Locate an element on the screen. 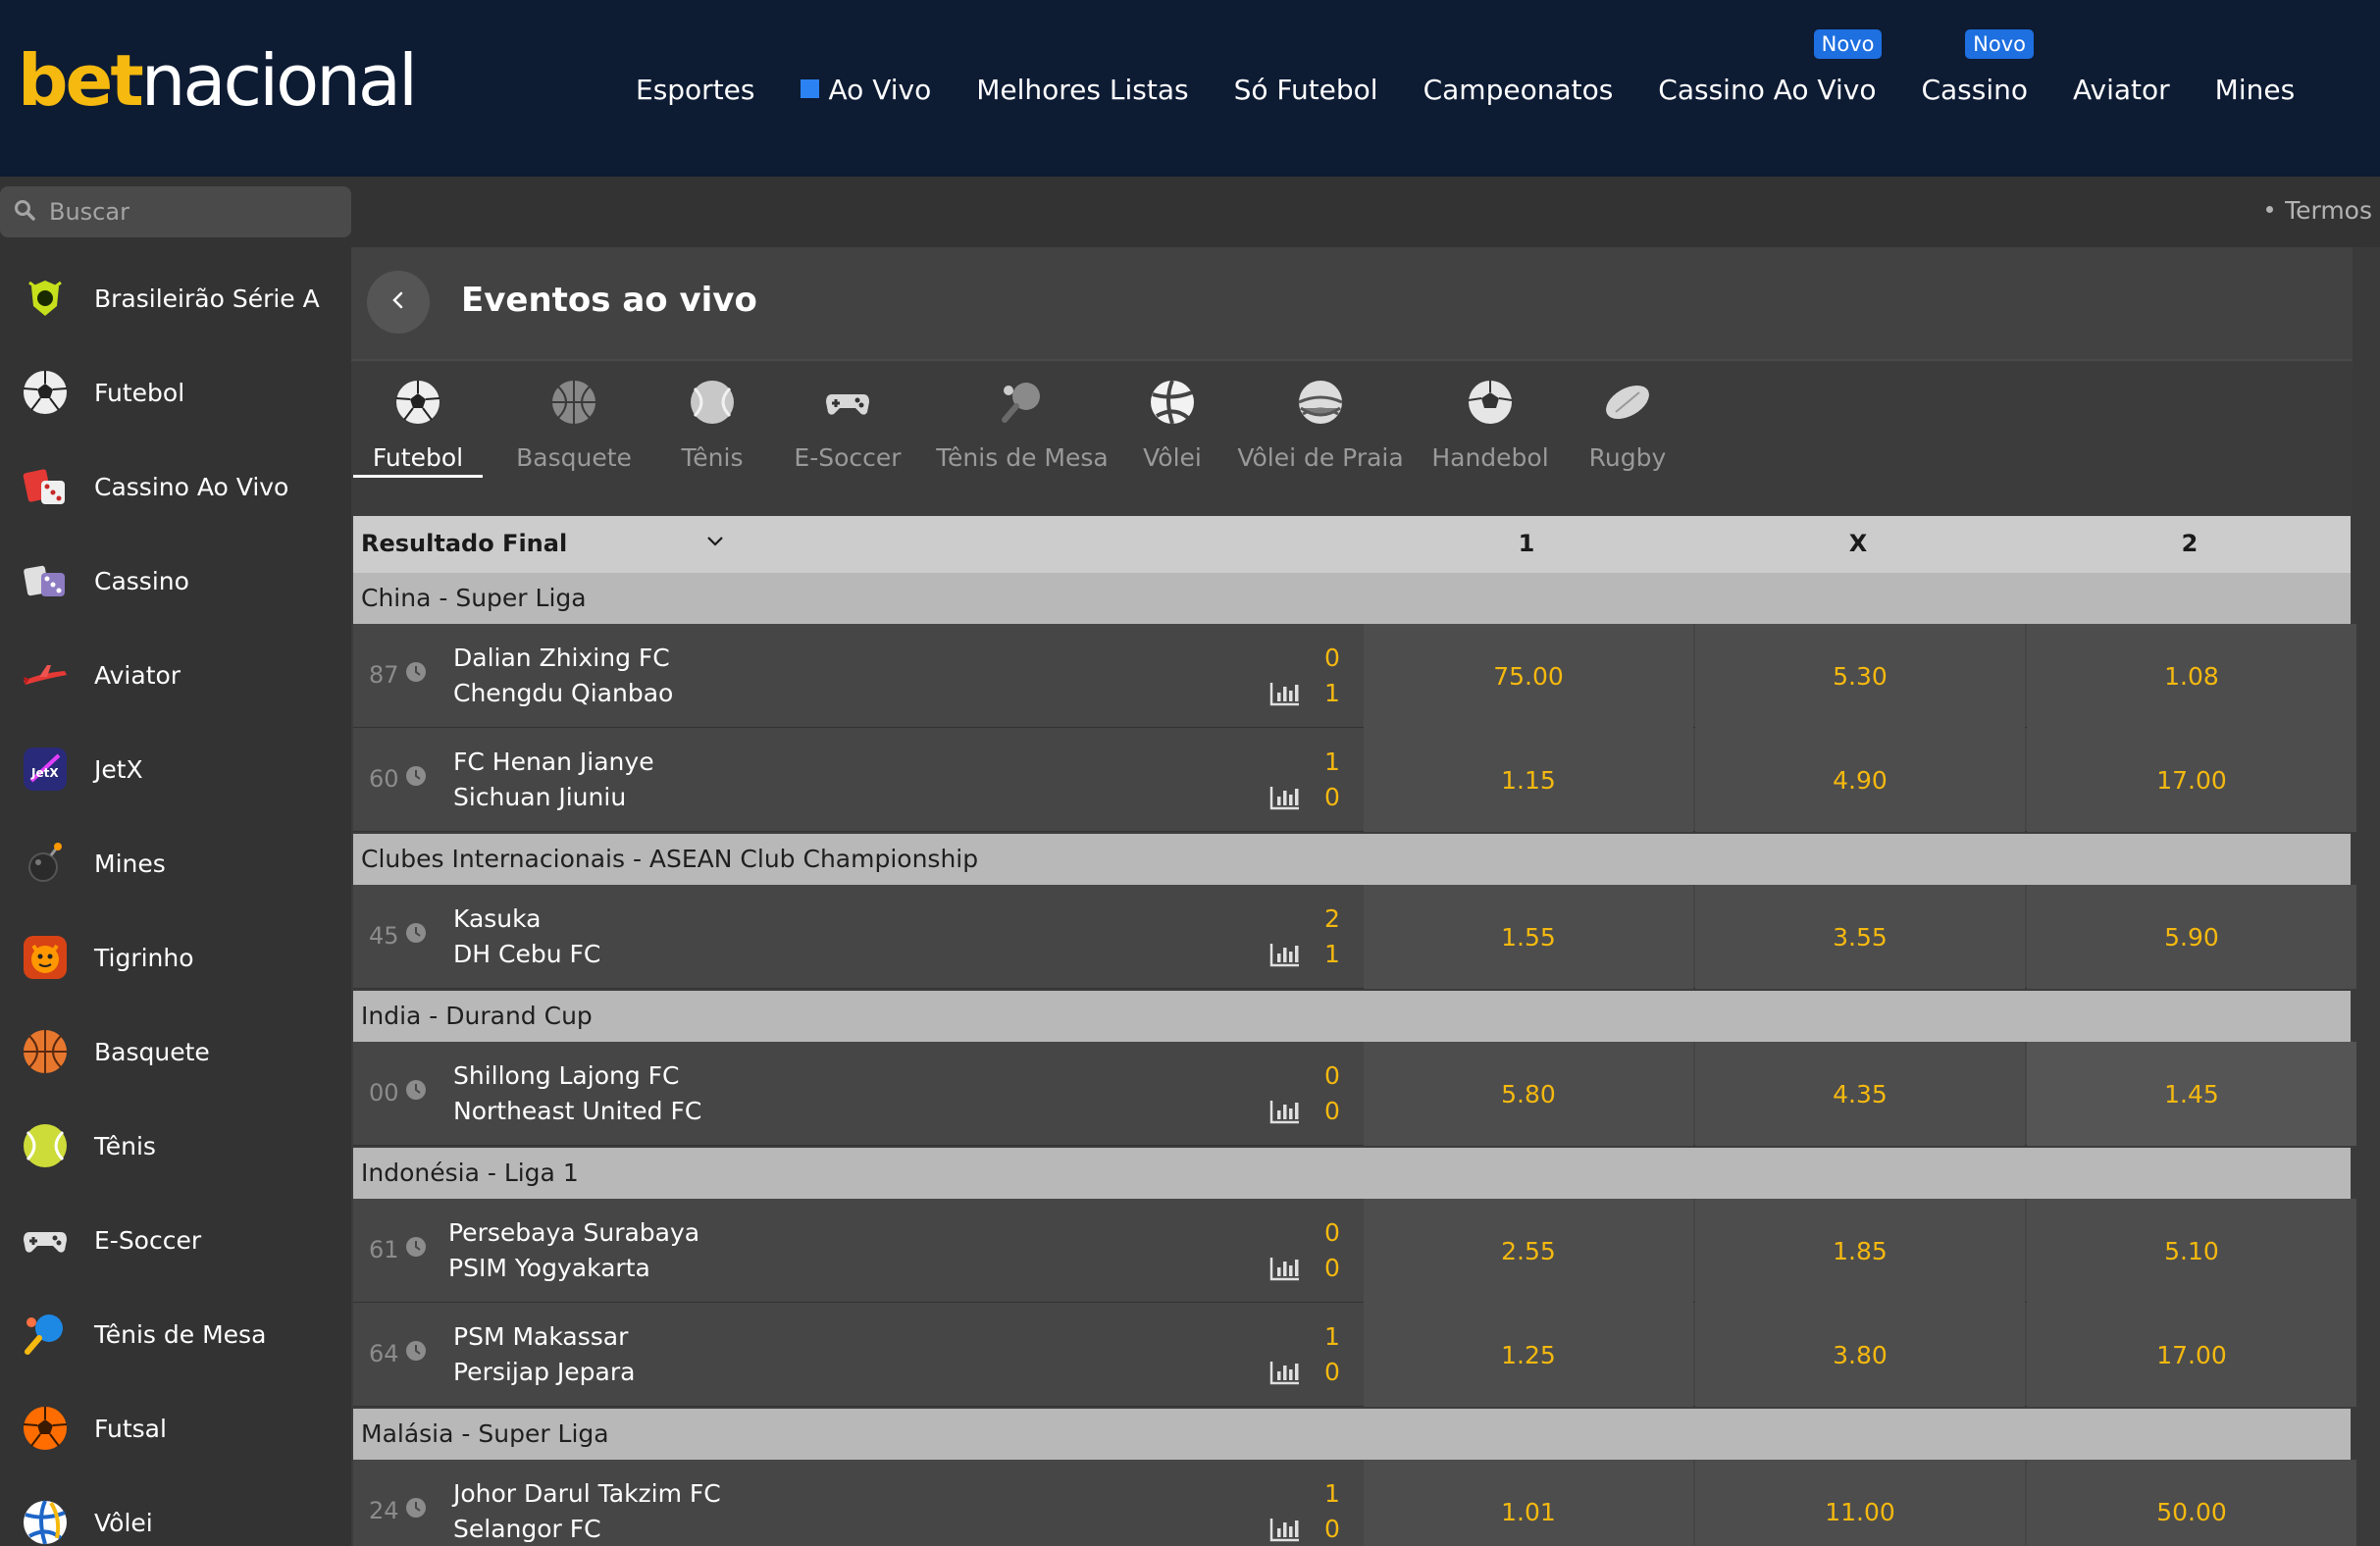 The width and height of the screenshot is (2380, 1546). odd-home-button: 1.55 is located at coordinates (1528, 937).